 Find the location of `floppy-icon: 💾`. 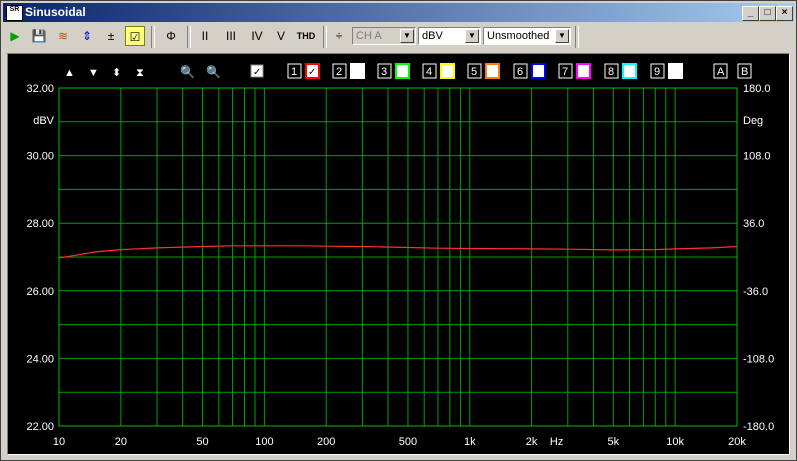

floppy-icon: 💾 is located at coordinates (39, 36).